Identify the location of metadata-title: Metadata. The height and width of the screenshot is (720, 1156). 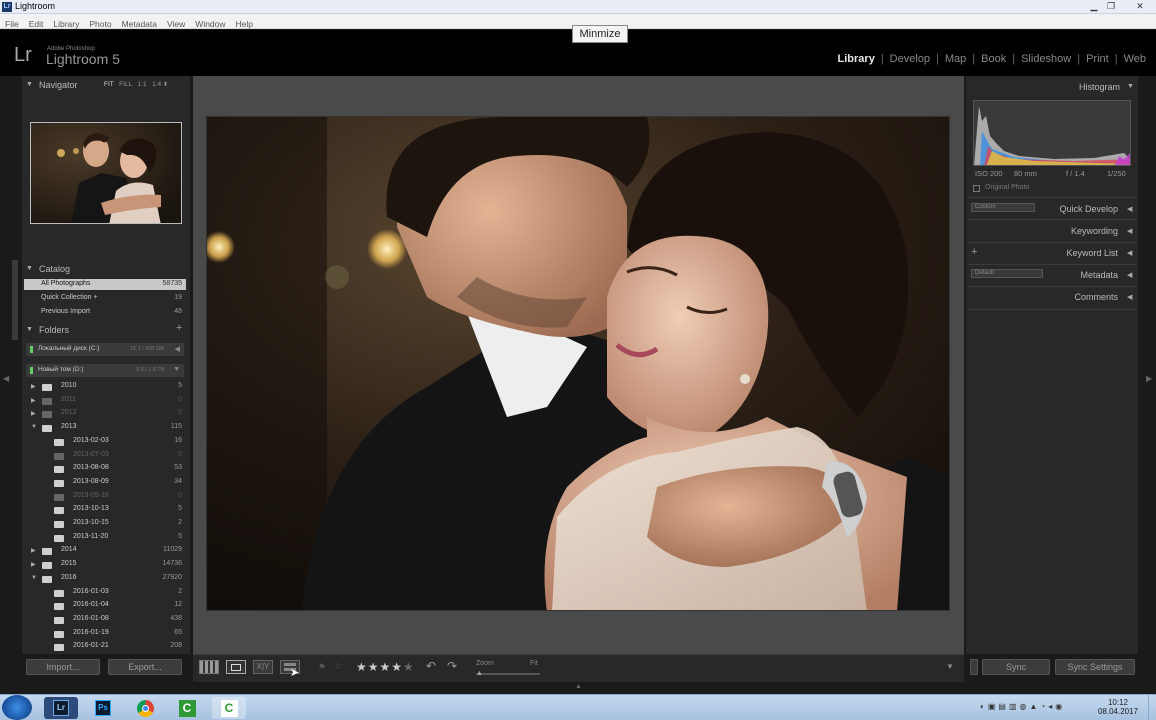
(1099, 275).